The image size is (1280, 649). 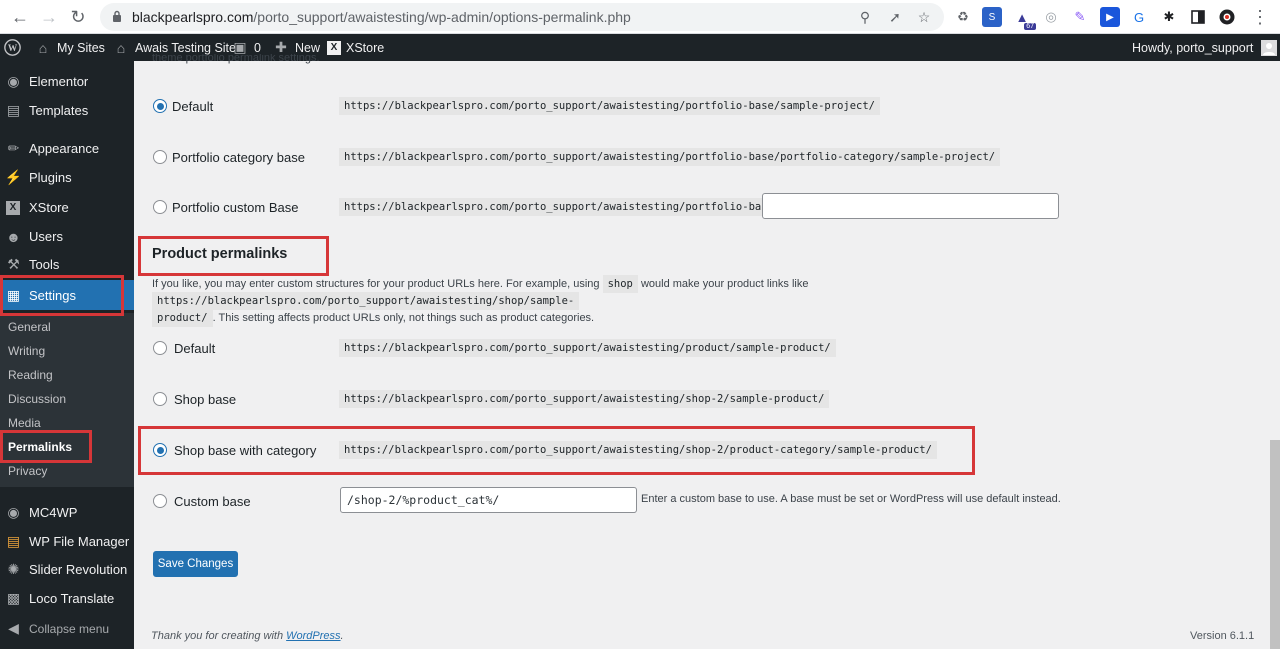 I want to click on graduation-extension-icon: ▲ 67, so click(x=1024, y=18).